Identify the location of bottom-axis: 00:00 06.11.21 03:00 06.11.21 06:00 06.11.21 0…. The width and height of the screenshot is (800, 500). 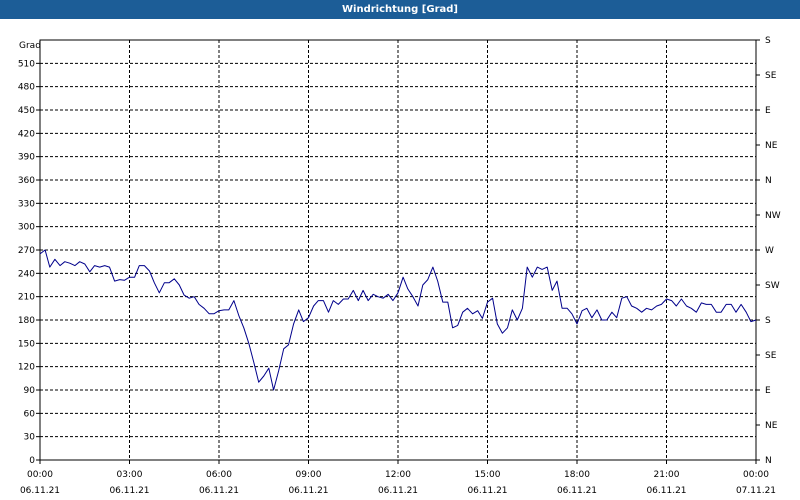
(398, 478).